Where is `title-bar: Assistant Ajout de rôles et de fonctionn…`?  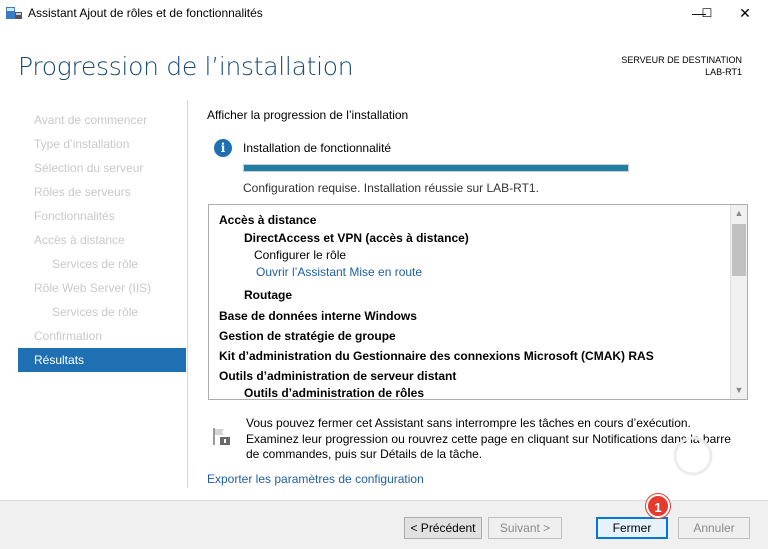 title-bar: Assistant Ajout de rôles et de fonctionn… is located at coordinates (384, 13).